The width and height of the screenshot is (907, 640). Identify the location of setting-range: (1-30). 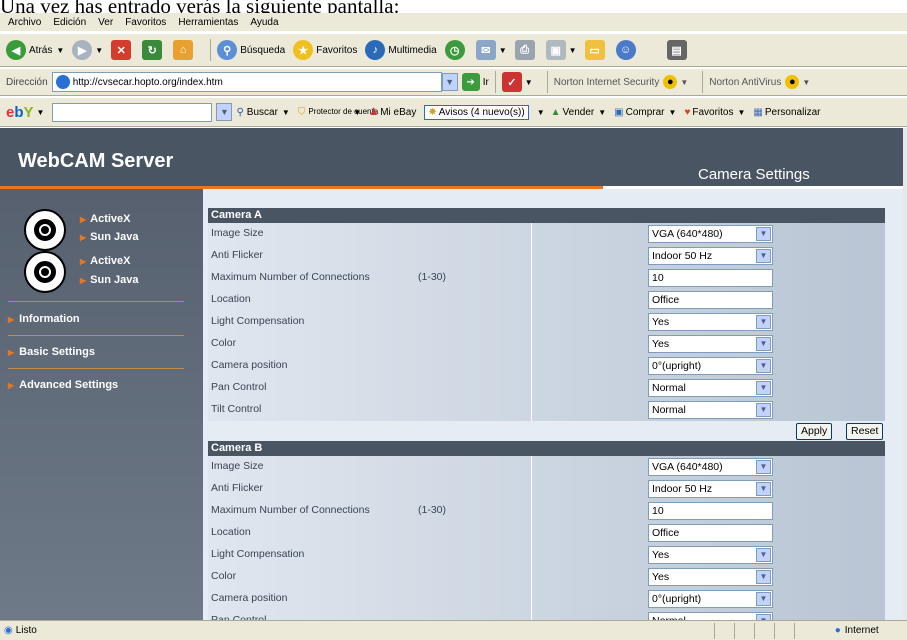
(432, 510).